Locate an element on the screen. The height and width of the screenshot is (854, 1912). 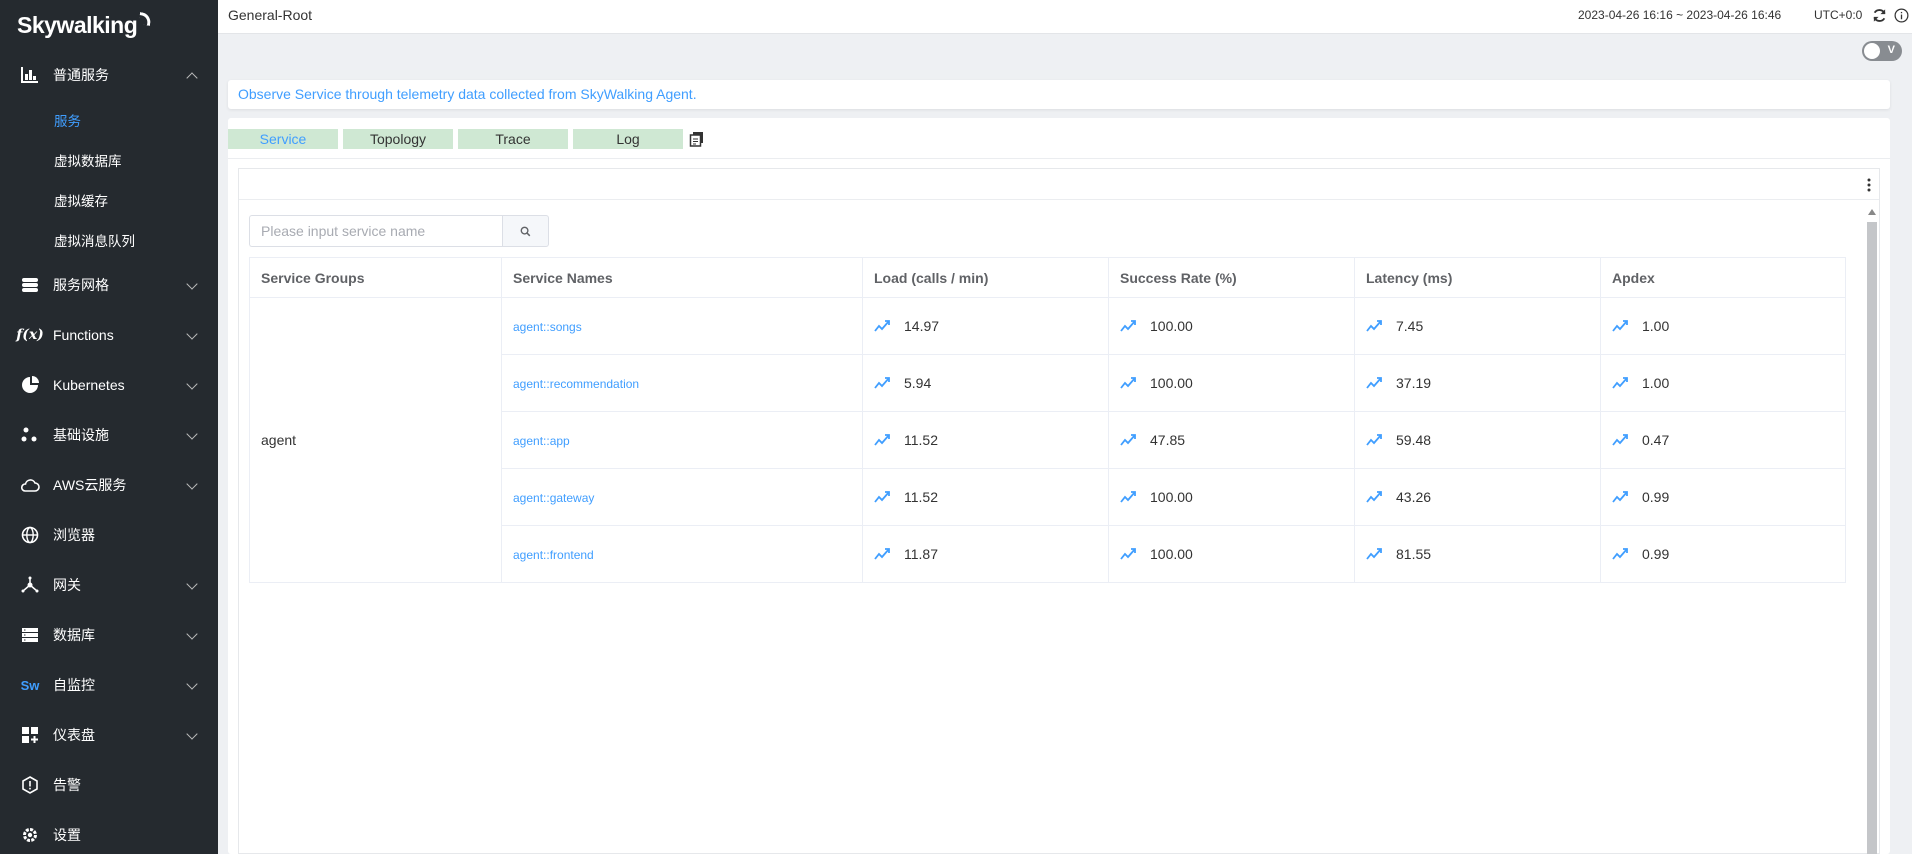
tab-topology: Topology is located at coordinates (398, 139).